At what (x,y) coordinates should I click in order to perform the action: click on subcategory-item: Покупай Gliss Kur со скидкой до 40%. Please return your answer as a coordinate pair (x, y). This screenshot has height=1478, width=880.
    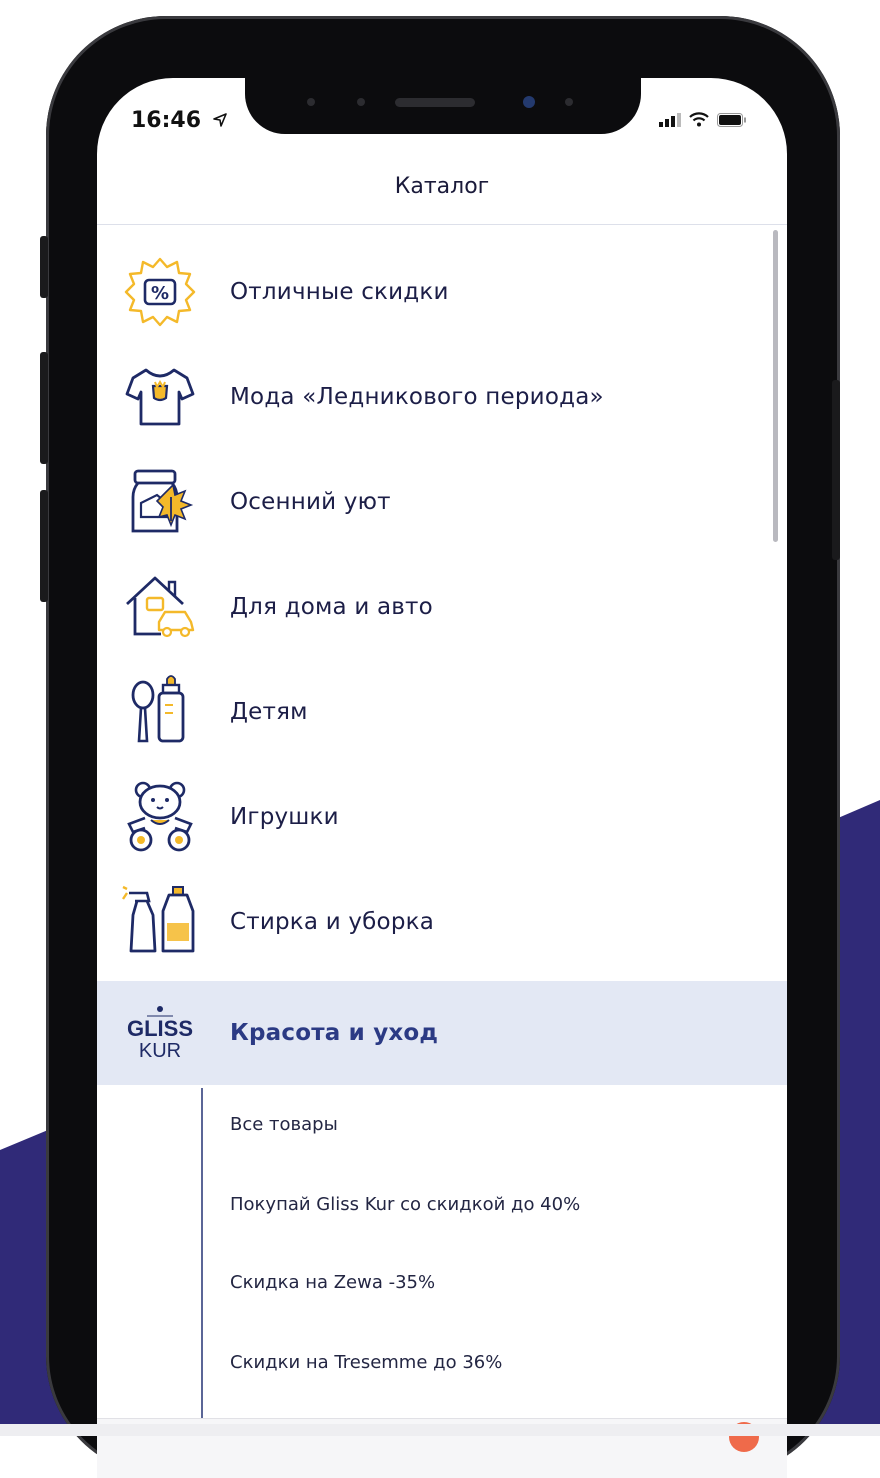
    Looking at the image, I should click on (405, 1204).